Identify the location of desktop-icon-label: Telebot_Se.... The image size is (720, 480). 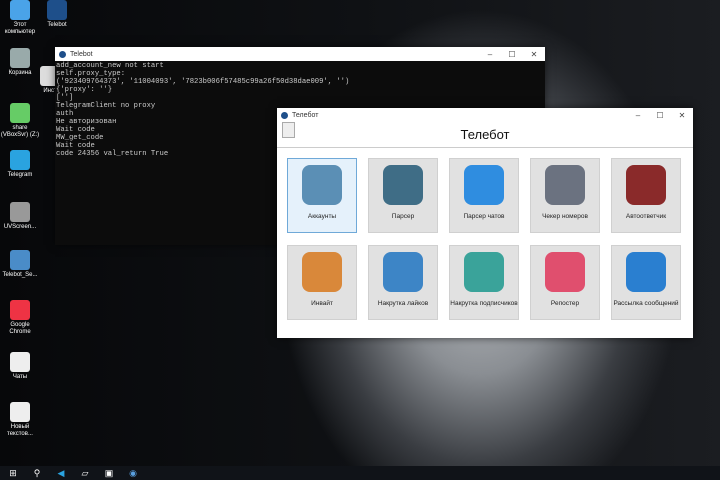
(20, 275).